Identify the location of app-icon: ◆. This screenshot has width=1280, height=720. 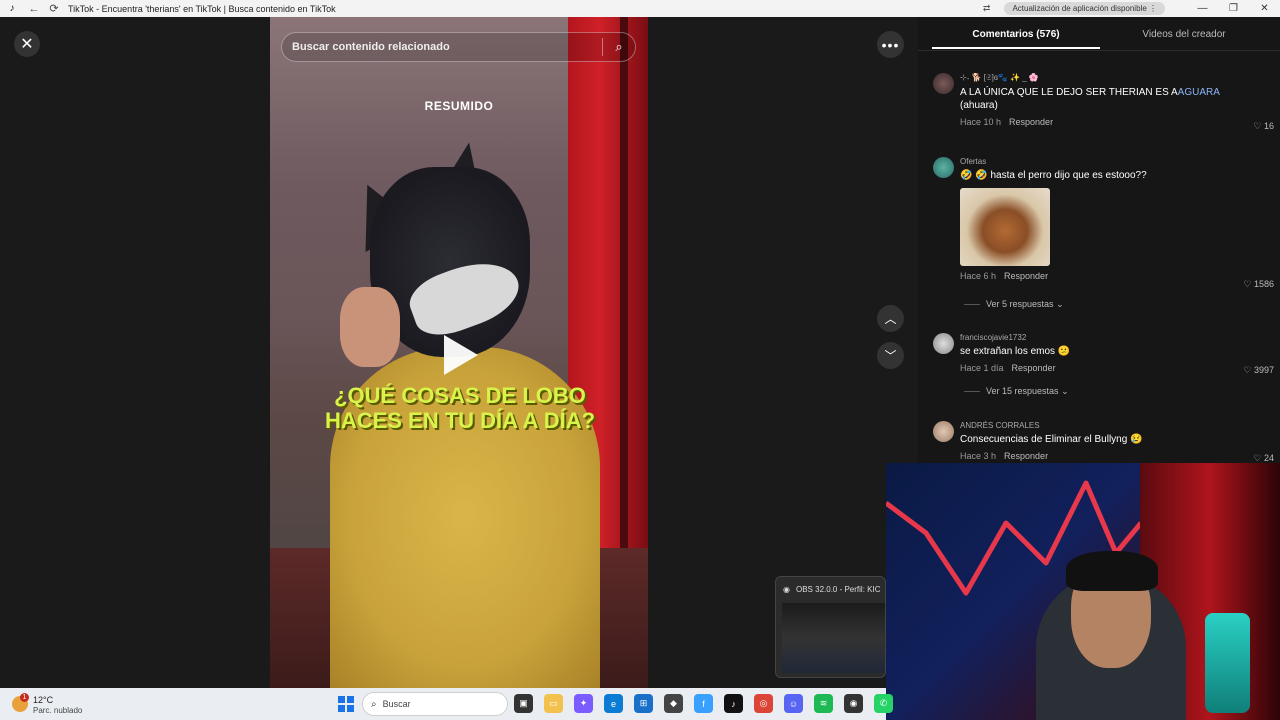
(673, 703).